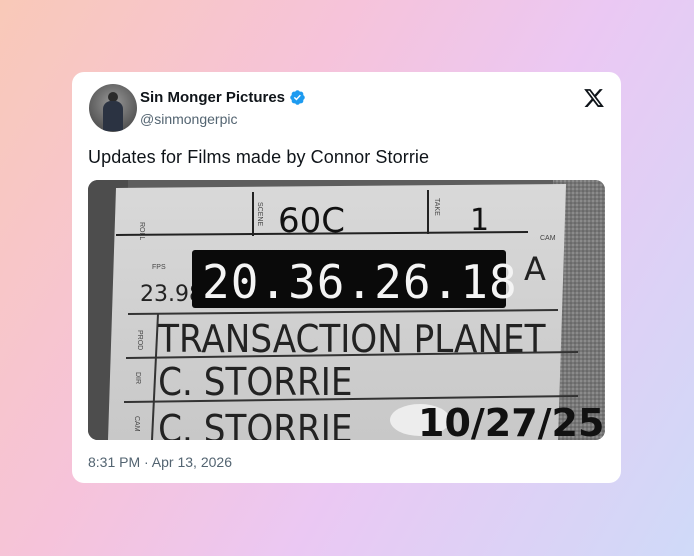 The height and width of the screenshot is (556, 694). I want to click on avatar, so click(113, 108).